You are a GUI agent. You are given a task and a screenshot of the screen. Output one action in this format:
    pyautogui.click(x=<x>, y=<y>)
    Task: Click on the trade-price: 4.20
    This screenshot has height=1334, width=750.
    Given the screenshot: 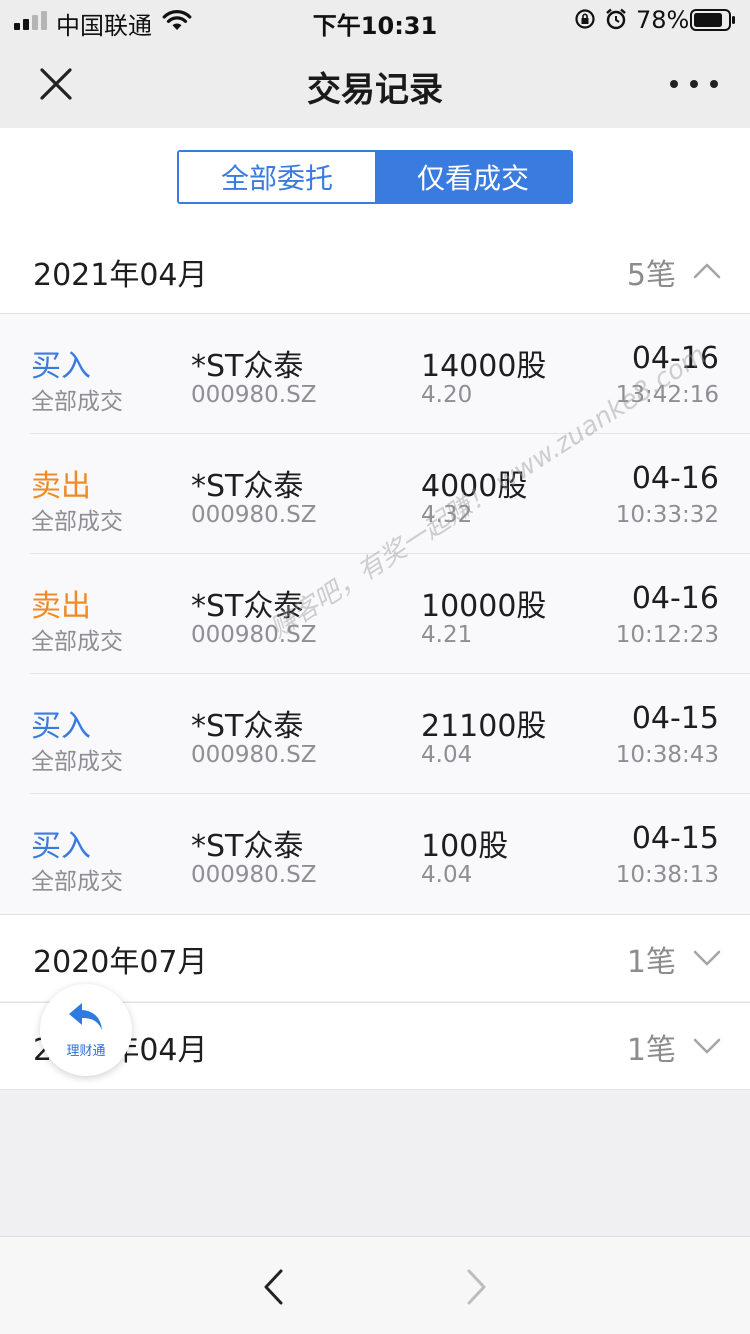 What is the action you would take?
    pyautogui.click(x=447, y=395)
    